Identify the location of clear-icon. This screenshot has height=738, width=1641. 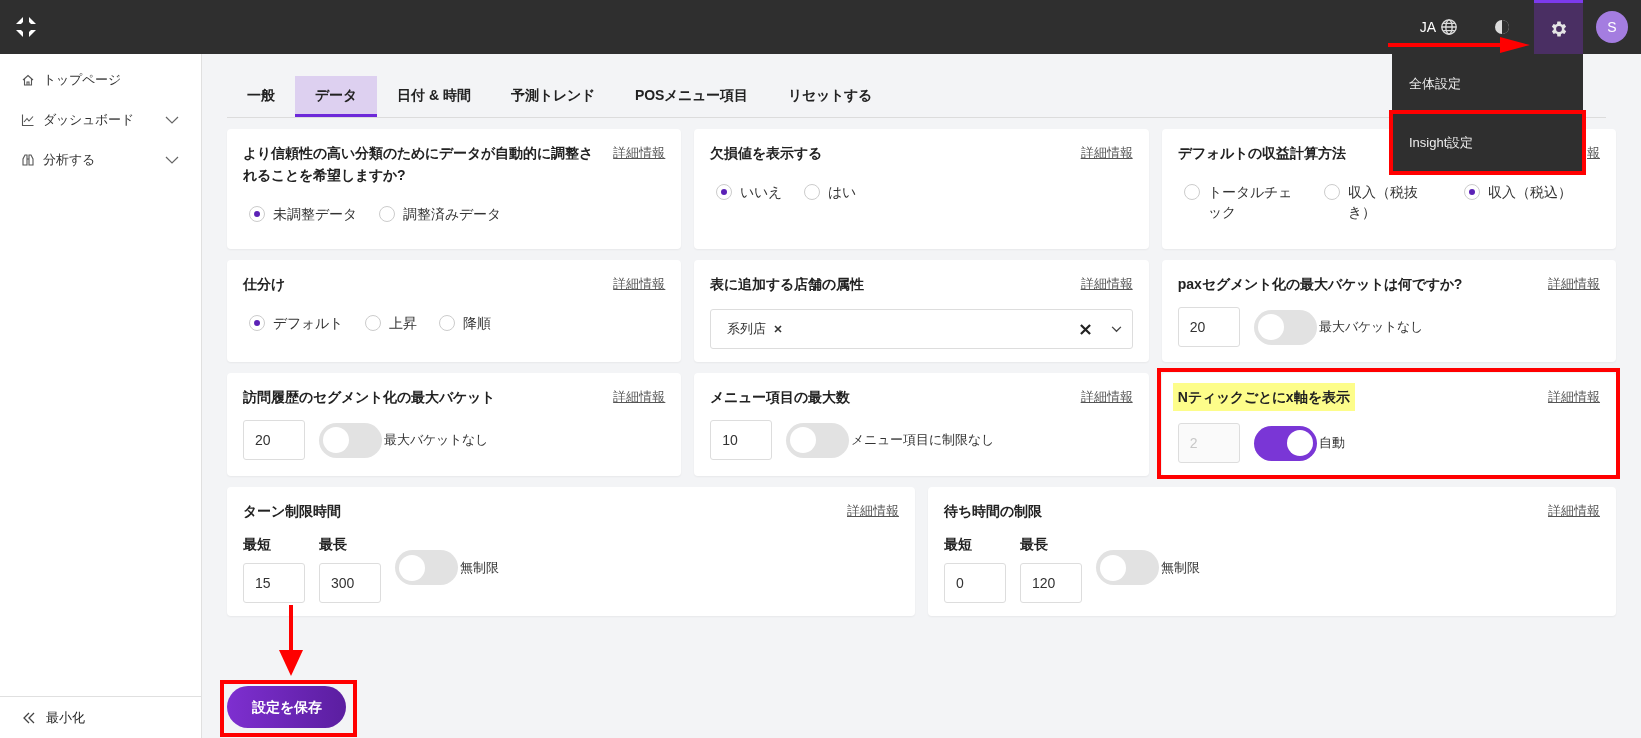
(1085, 329).